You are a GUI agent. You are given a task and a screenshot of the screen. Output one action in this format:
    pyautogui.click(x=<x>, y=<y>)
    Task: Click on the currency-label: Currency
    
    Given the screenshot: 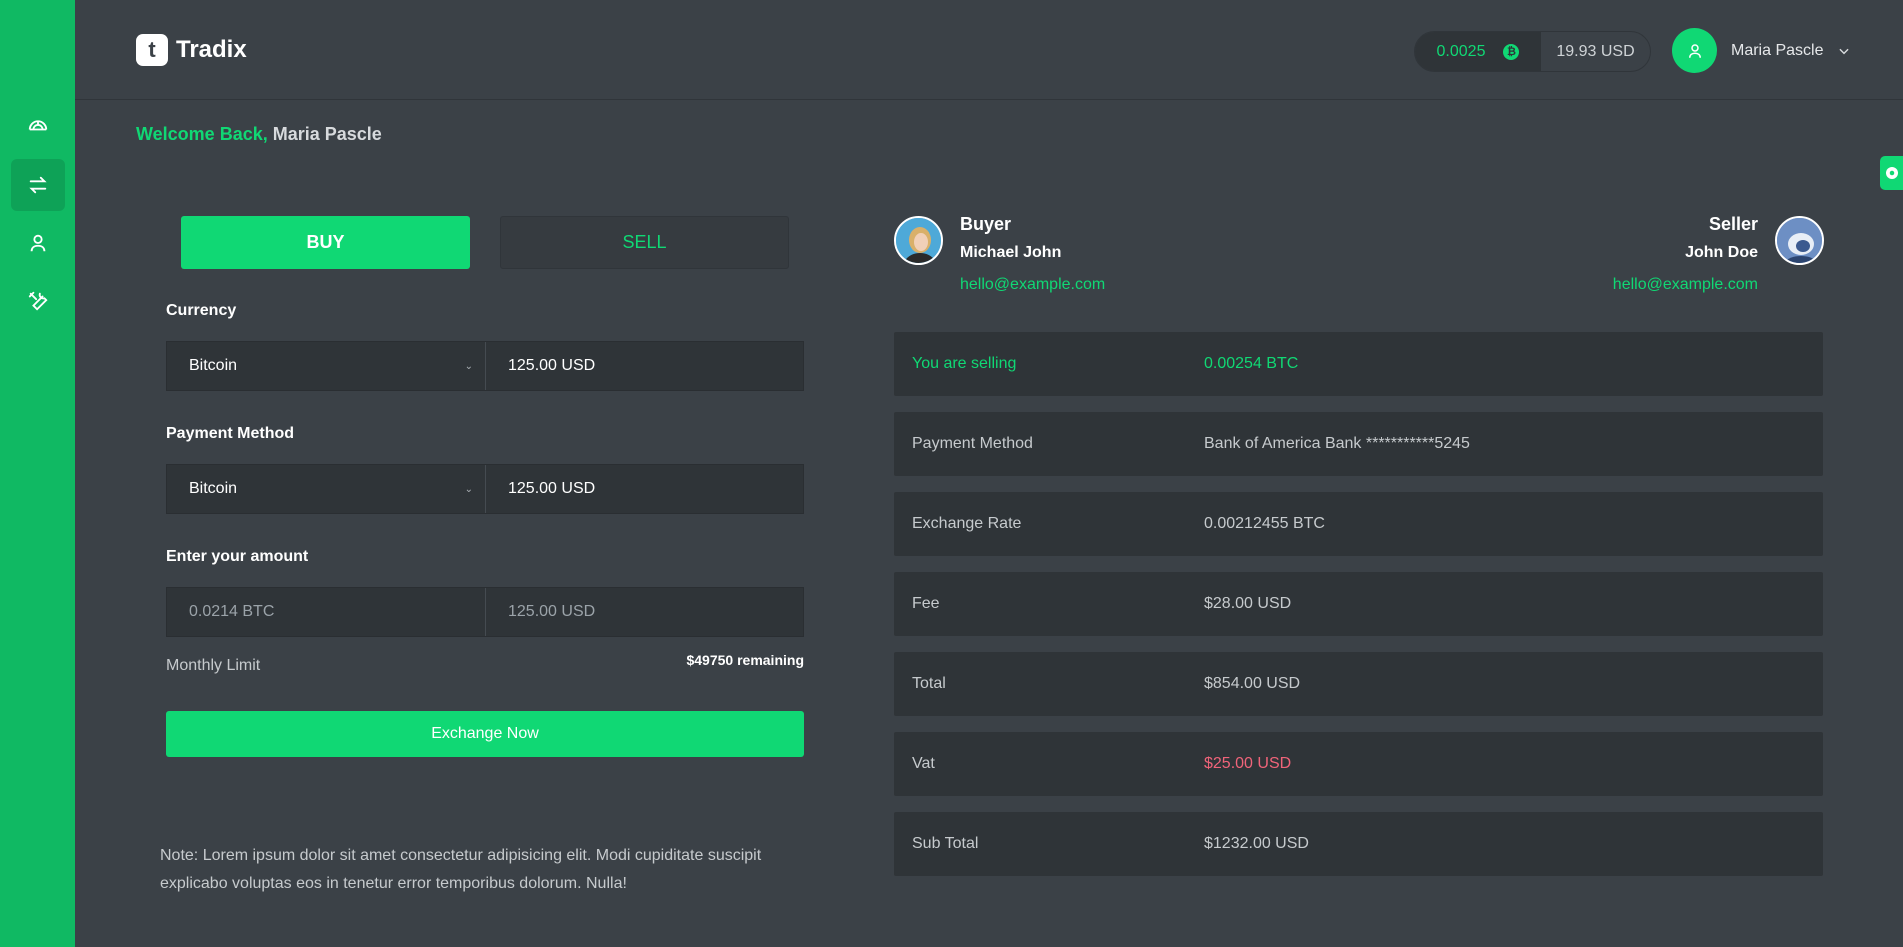 What is the action you would take?
    pyautogui.click(x=201, y=310)
    